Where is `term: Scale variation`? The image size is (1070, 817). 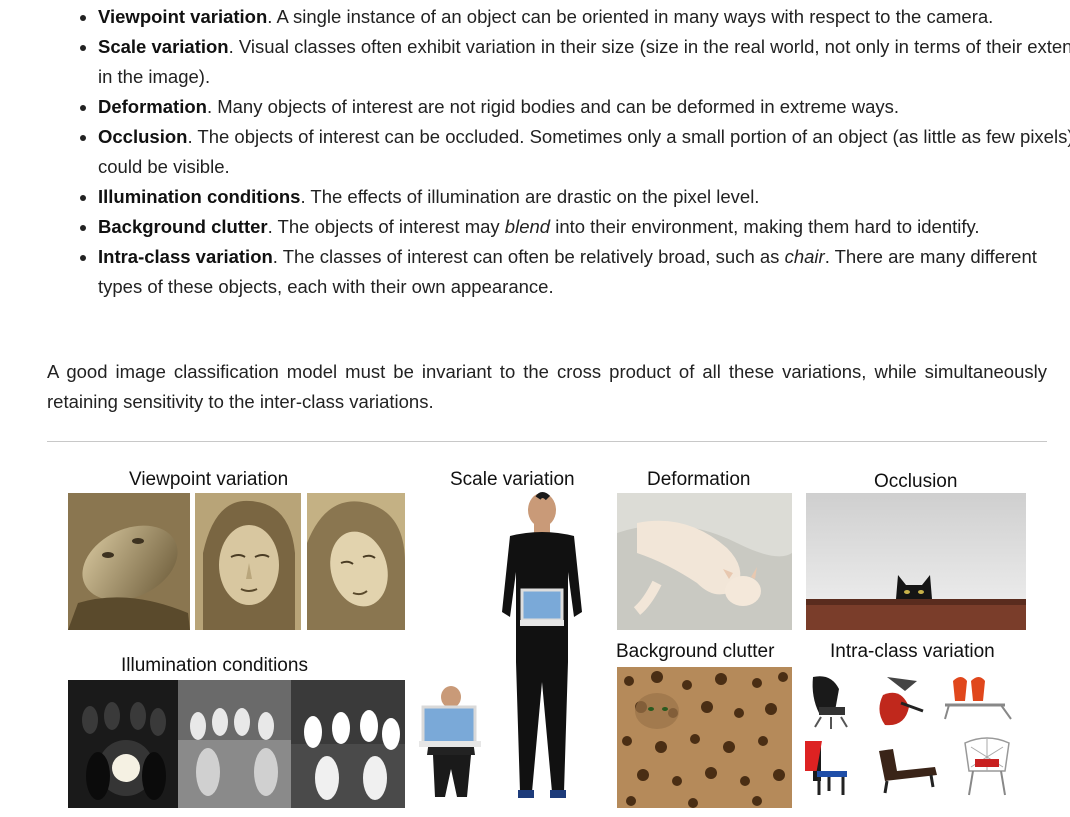 term: Scale variation is located at coordinates (163, 46).